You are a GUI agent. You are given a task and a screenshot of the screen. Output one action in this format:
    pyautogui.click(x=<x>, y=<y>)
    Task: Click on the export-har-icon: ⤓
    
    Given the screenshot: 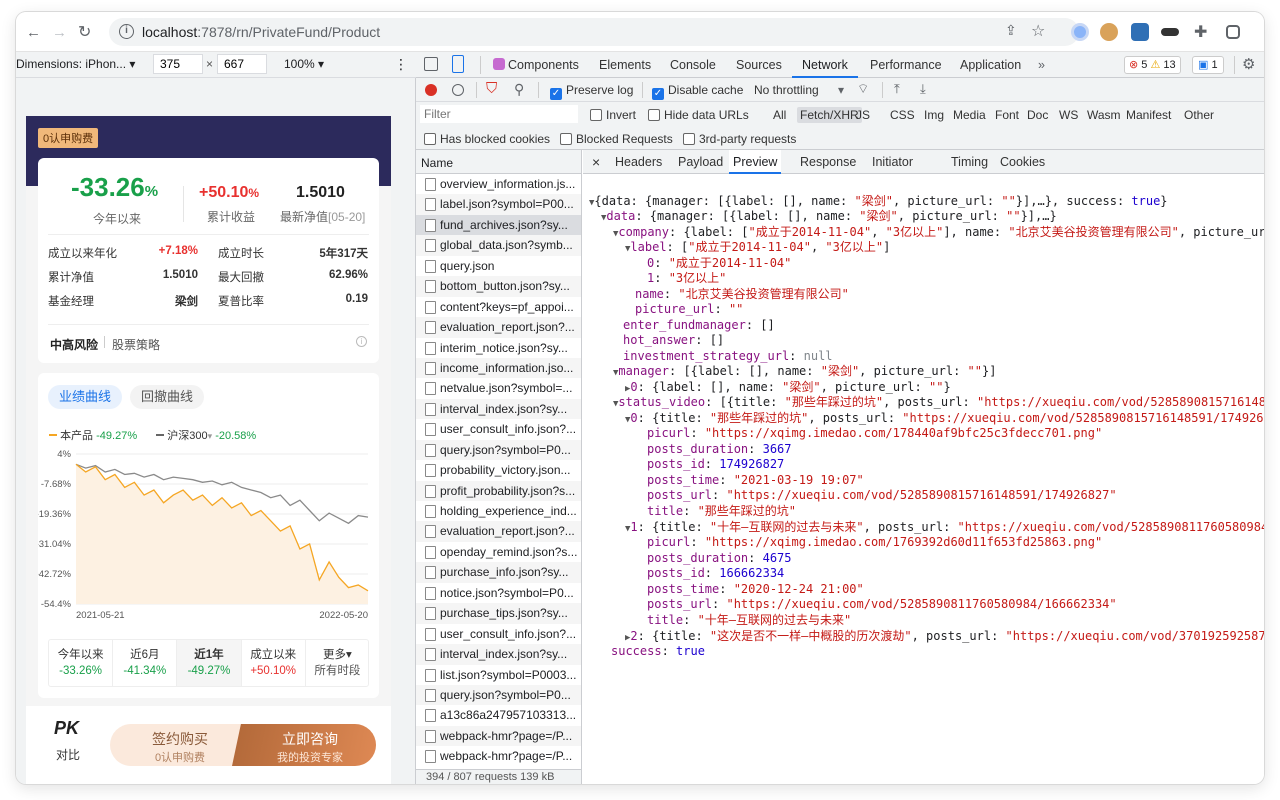 What is the action you would take?
    pyautogui.click(x=923, y=89)
    